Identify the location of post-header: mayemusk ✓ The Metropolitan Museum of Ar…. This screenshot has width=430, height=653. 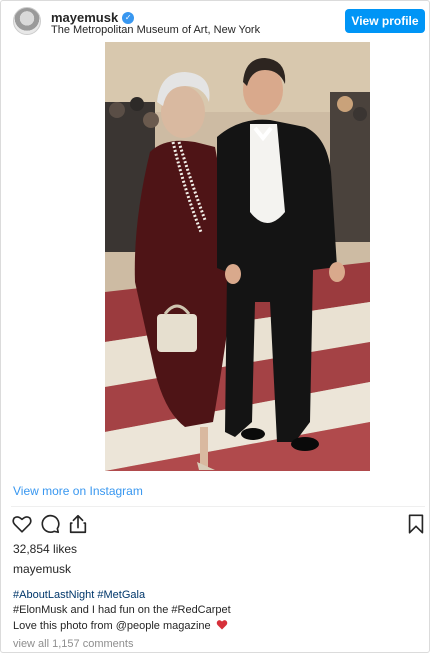
(215, 21).